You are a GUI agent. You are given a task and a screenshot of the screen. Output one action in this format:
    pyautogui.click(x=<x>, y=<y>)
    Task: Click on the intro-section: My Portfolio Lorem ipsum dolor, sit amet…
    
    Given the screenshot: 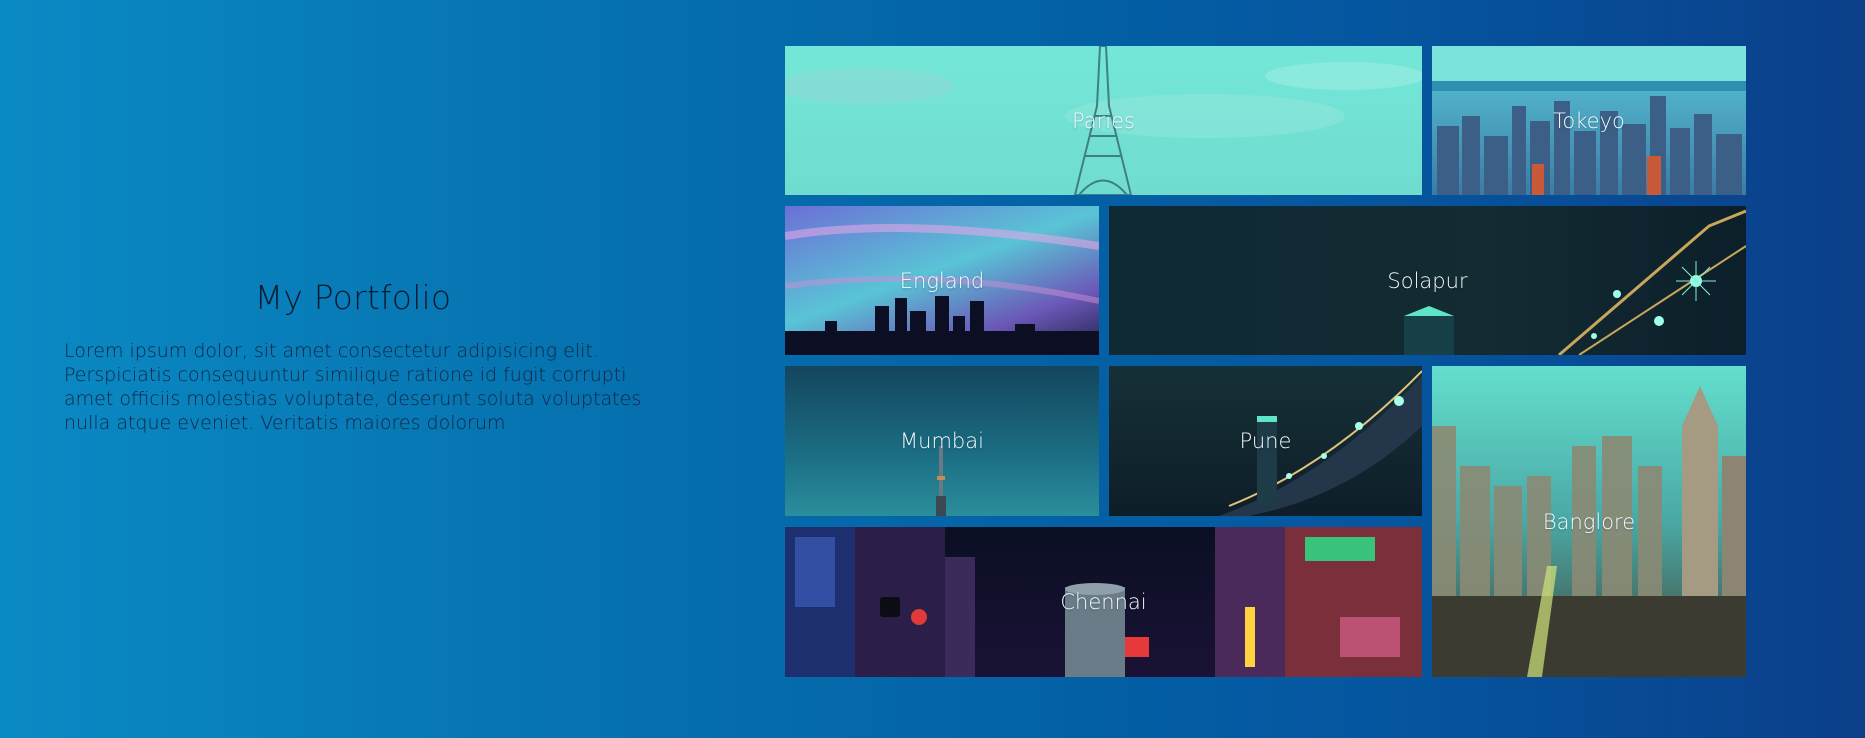 What is the action you would take?
    pyautogui.click(x=353, y=356)
    